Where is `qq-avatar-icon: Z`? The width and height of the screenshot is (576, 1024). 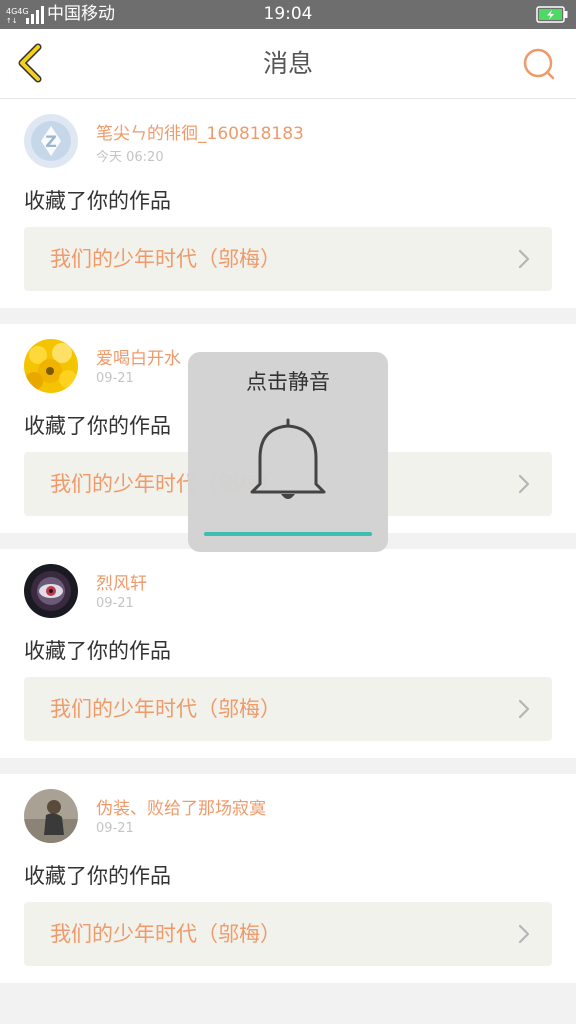 qq-avatar-icon: Z is located at coordinates (51, 141).